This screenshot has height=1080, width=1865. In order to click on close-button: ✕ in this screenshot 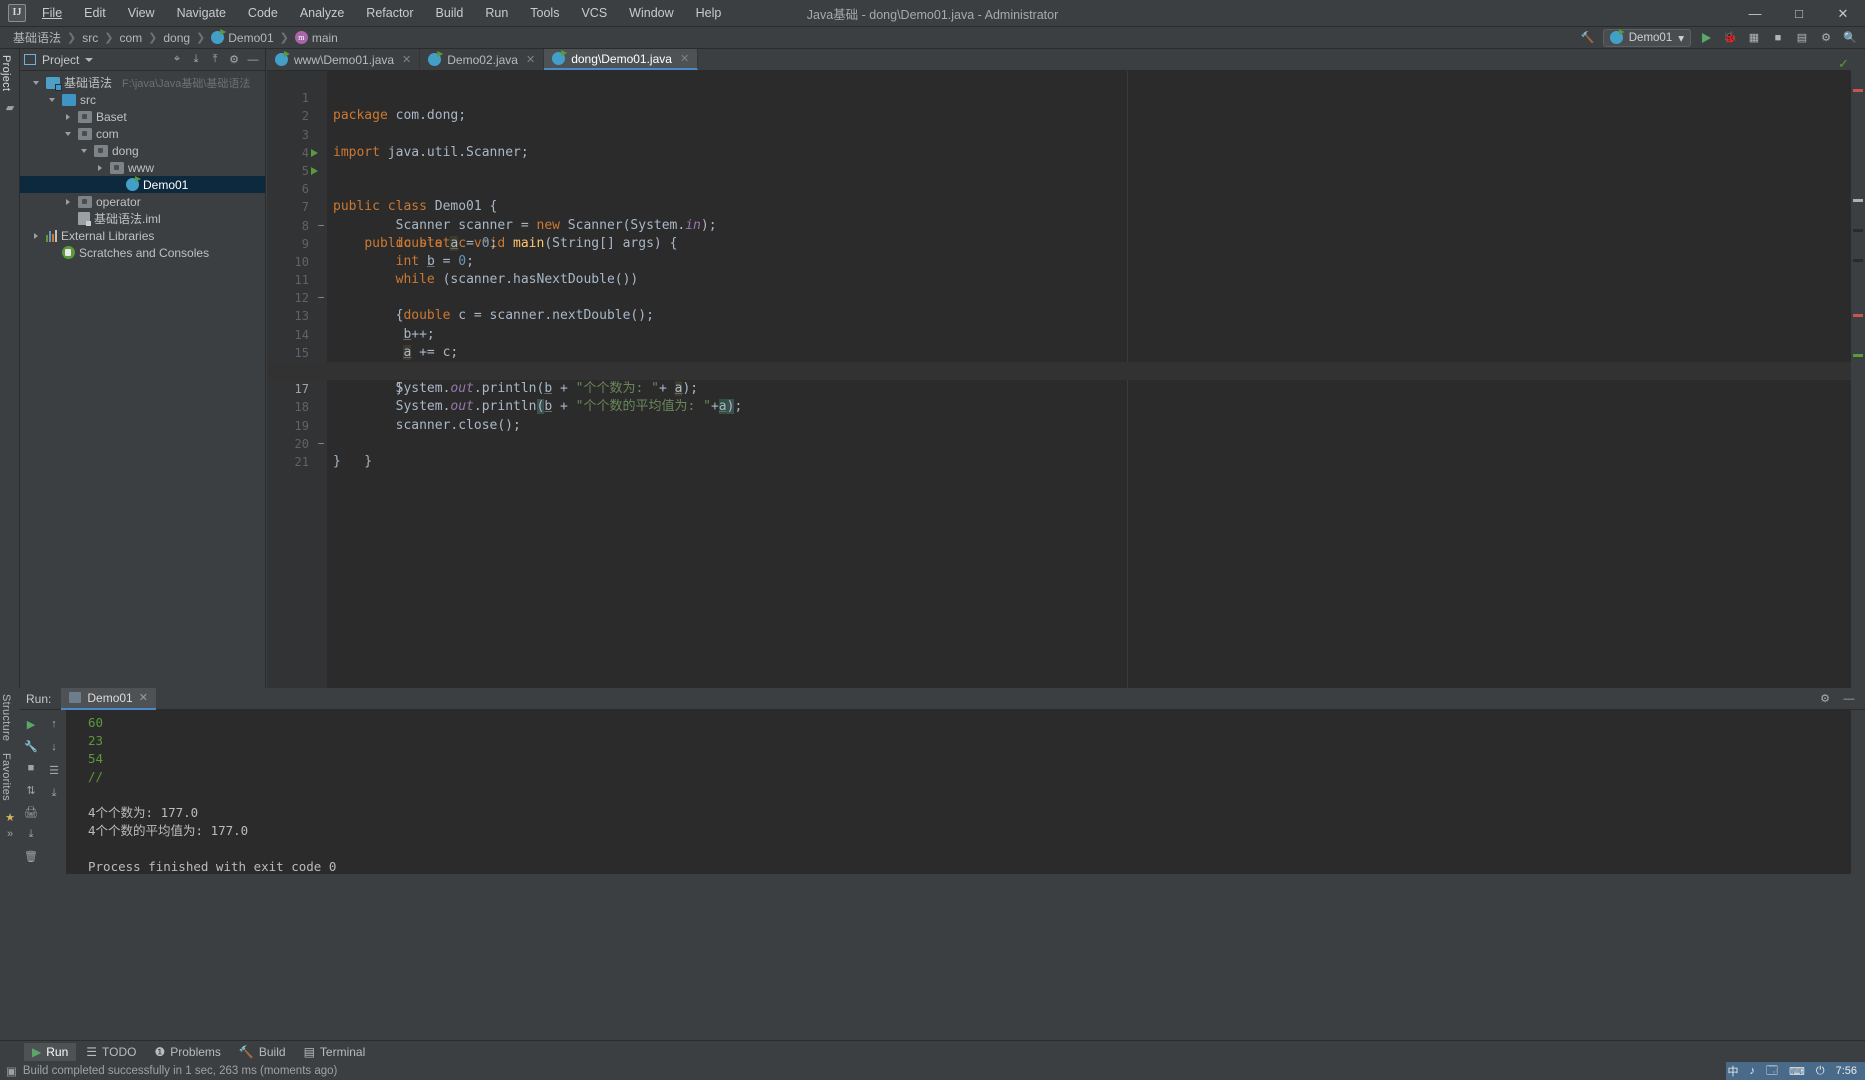, I will do `click(1843, 13)`.